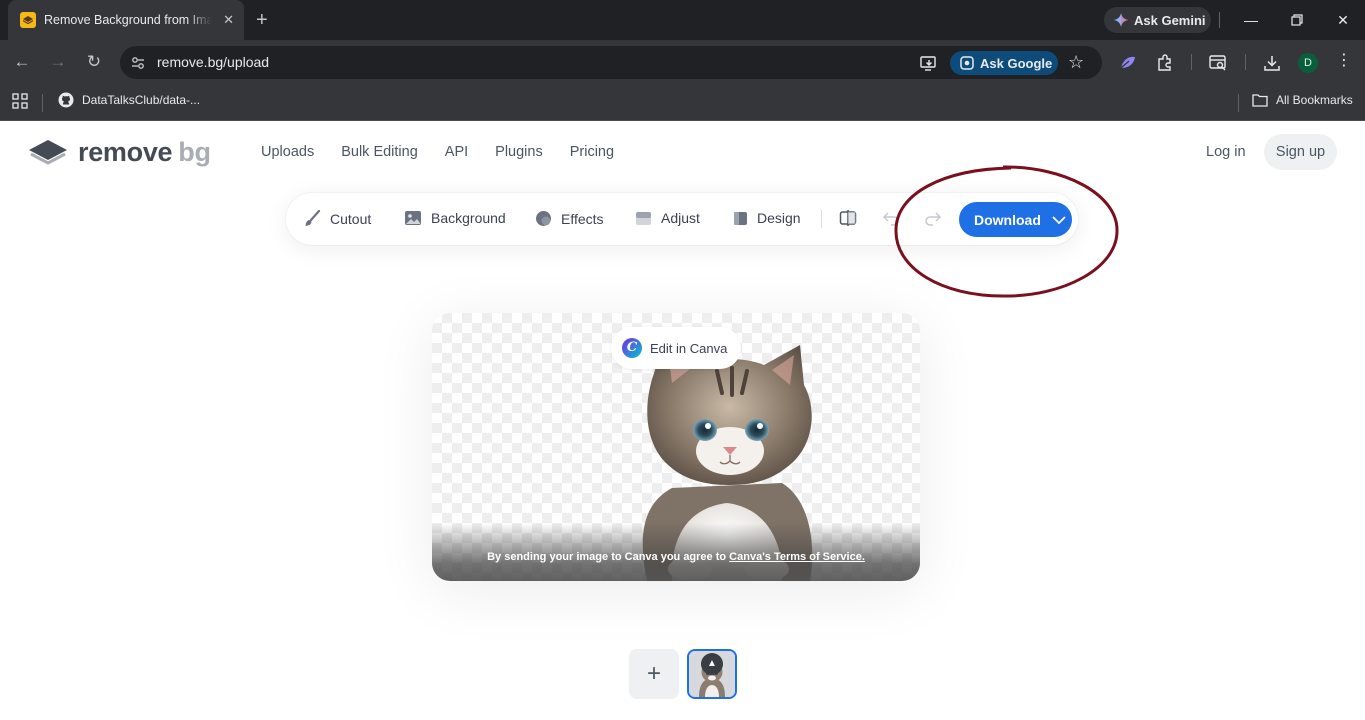 The width and height of the screenshot is (1365, 720). I want to click on tool-effects: Effects, so click(569, 218).